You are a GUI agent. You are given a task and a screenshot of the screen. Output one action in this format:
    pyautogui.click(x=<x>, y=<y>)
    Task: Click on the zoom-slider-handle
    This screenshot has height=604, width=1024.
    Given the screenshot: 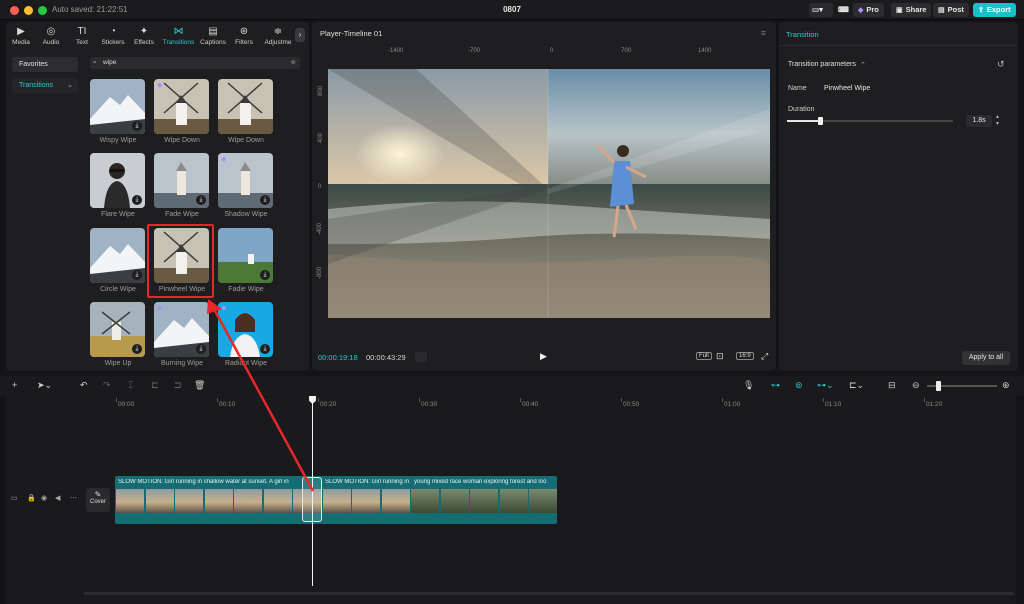 What is the action you would take?
    pyautogui.click(x=938, y=386)
    